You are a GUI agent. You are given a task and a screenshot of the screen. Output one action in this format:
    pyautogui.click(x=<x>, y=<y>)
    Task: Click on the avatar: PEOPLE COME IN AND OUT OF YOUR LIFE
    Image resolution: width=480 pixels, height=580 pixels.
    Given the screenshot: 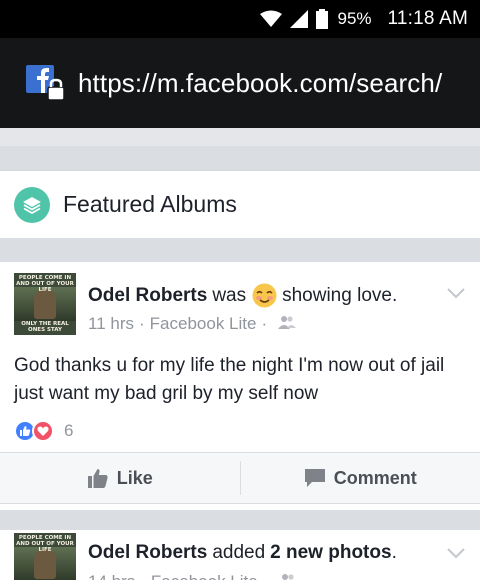 What is the action you would take?
    pyautogui.click(x=45, y=556)
    